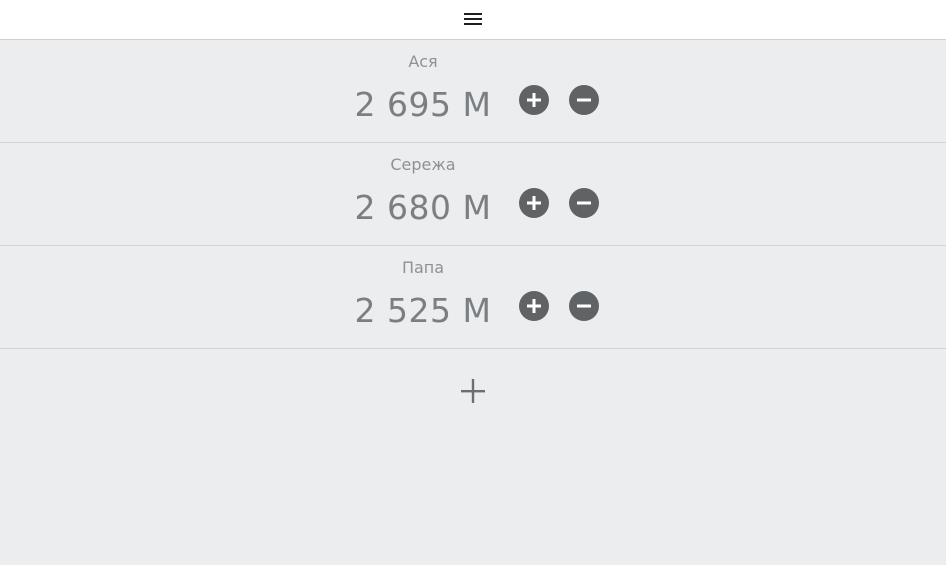  Describe the element at coordinates (423, 267) in the screenshot. I see `player-name: Папа` at that location.